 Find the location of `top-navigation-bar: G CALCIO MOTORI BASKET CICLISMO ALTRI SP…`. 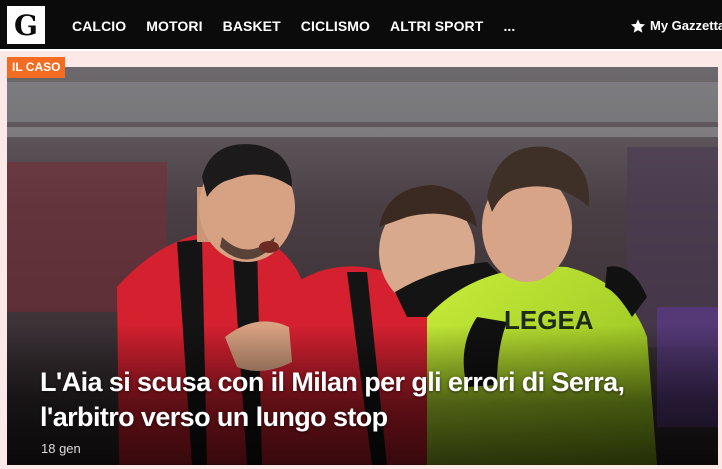

top-navigation-bar: G CALCIO MOTORI BASKET CICLISMO ALTRI SP… is located at coordinates (361, 25).